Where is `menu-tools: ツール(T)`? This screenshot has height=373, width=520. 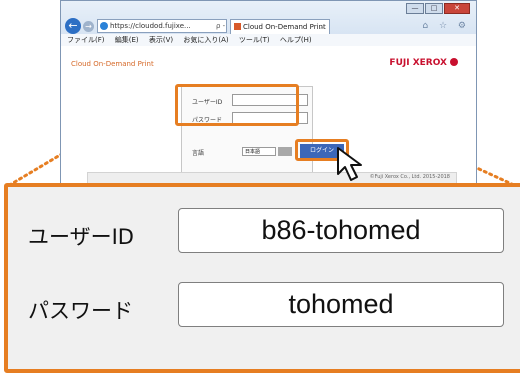
menu-tools: ツール(T) is located at coordinates (254, 40).